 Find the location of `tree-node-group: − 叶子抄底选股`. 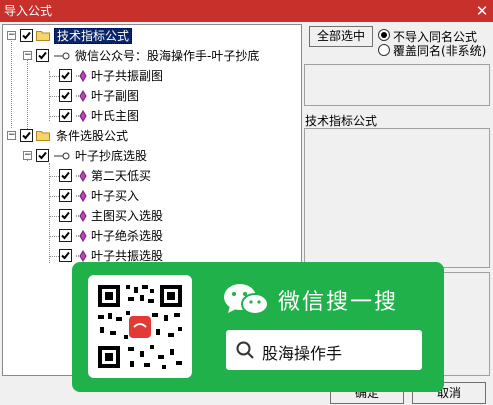

tree-node-group: − 叶子抄底选股 is located at coordinates (152, 156).